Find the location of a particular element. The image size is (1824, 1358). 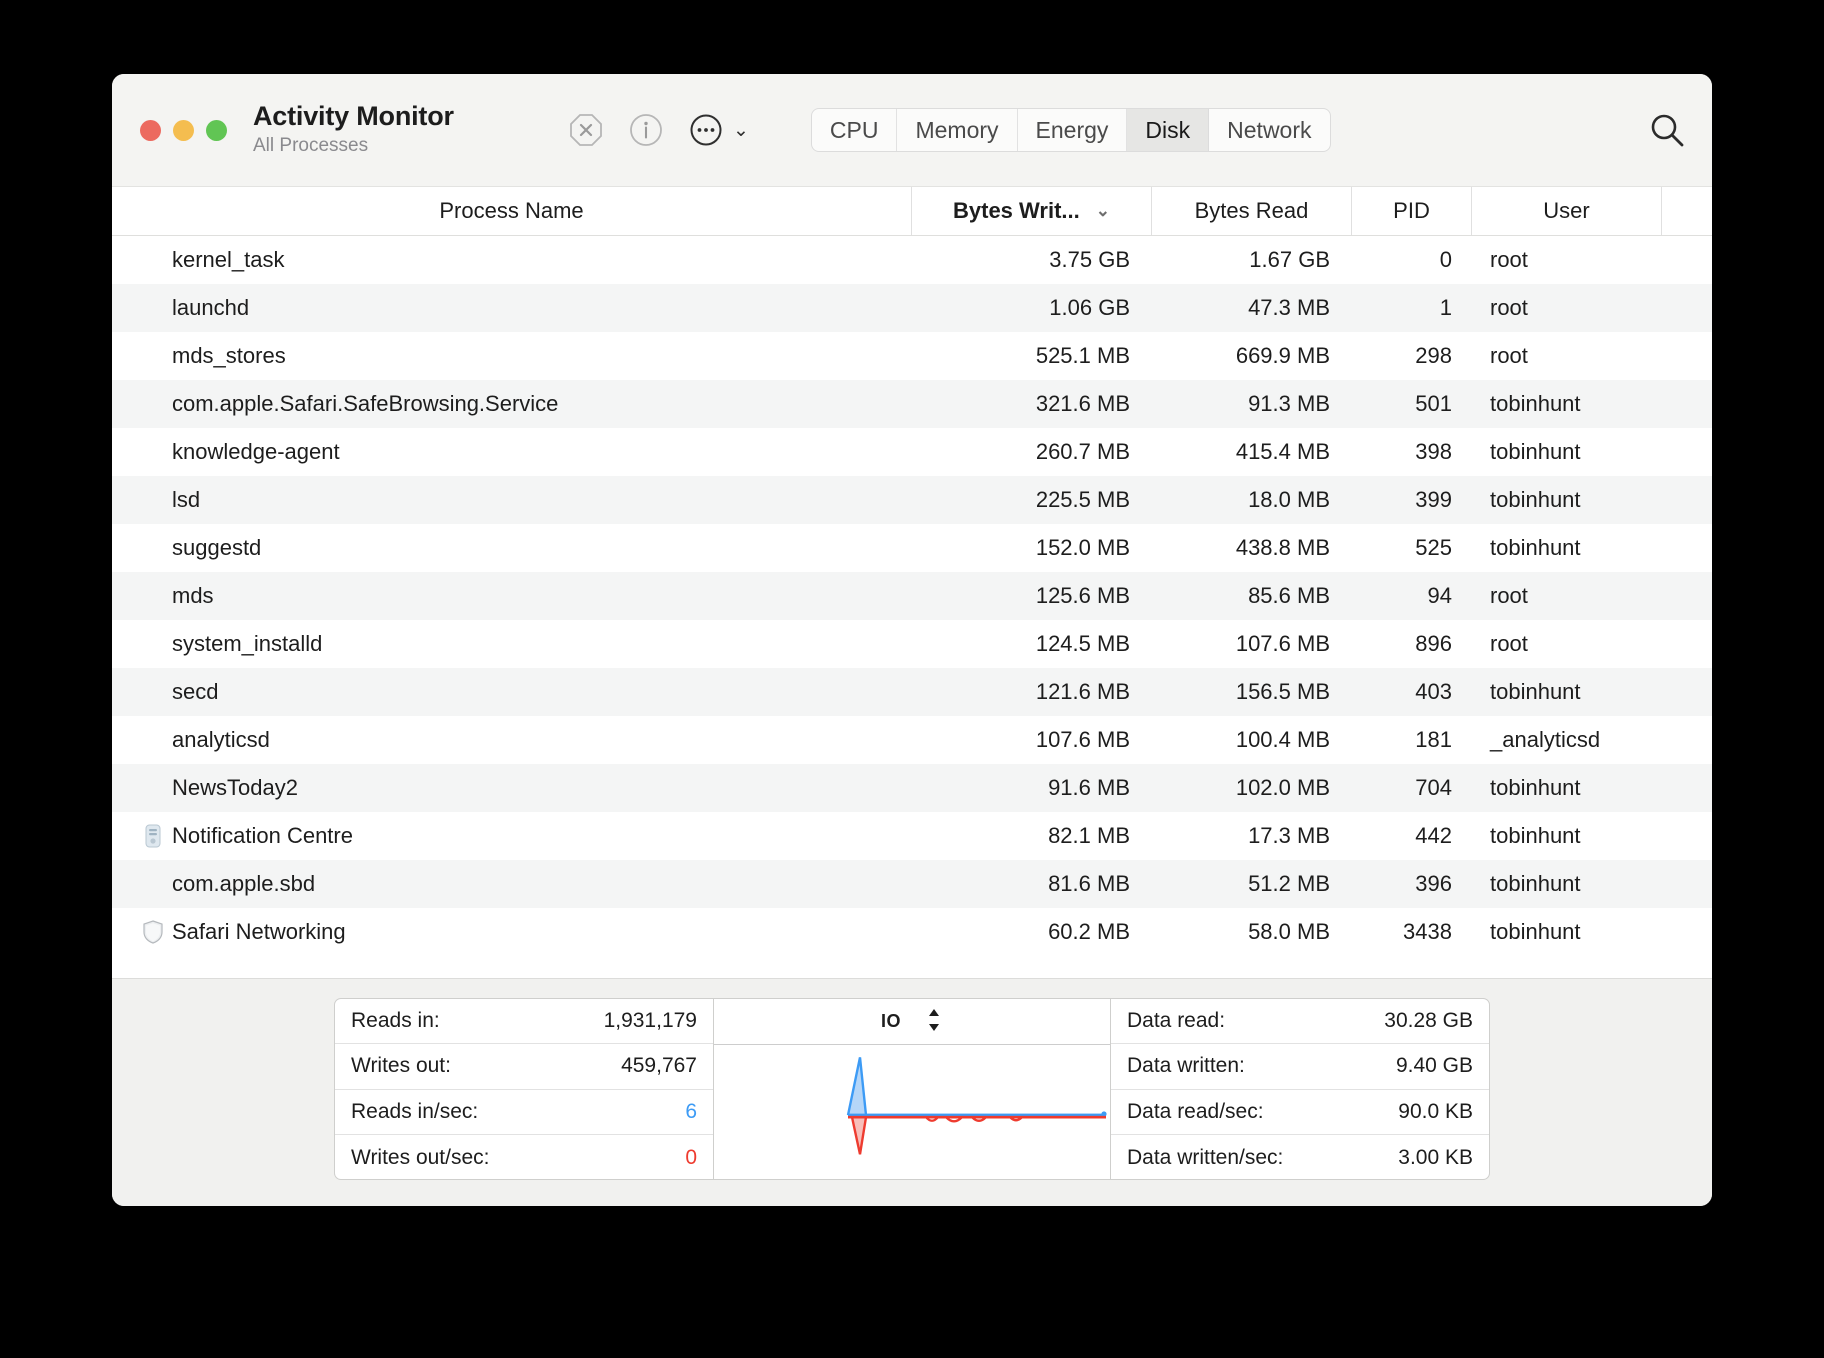

up-down-stepper-icon is located at coordinates (934, 1021).